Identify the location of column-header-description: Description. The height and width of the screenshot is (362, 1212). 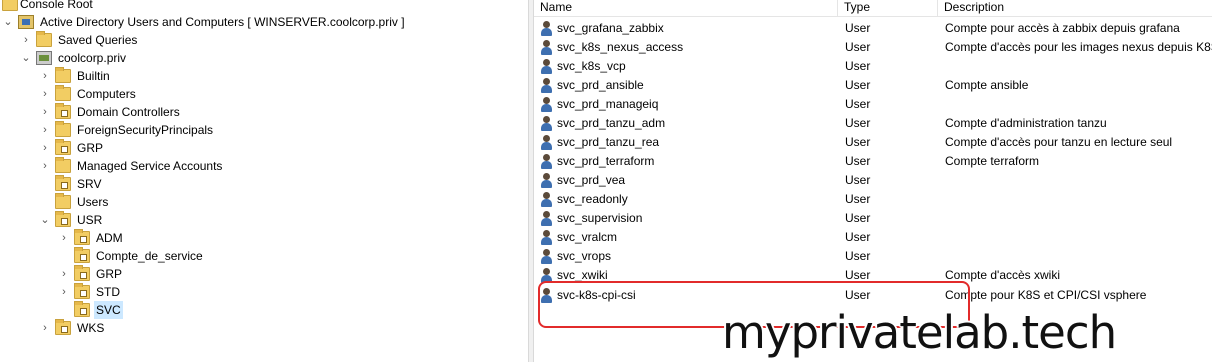
(1075, 8).